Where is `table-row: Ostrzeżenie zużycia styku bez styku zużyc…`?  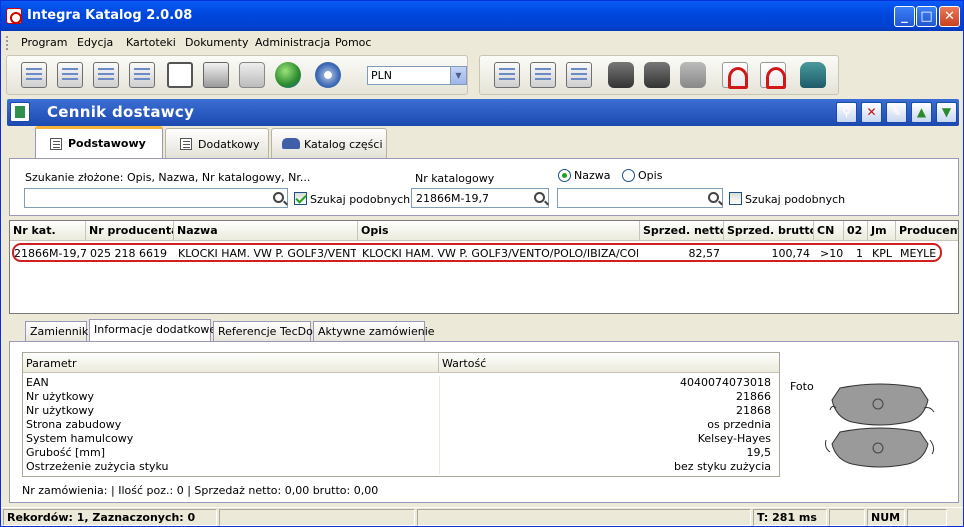 table-row: Ostrzeżenie zużycia styku bez styku zużyc… is located at coordinates (401, 467).